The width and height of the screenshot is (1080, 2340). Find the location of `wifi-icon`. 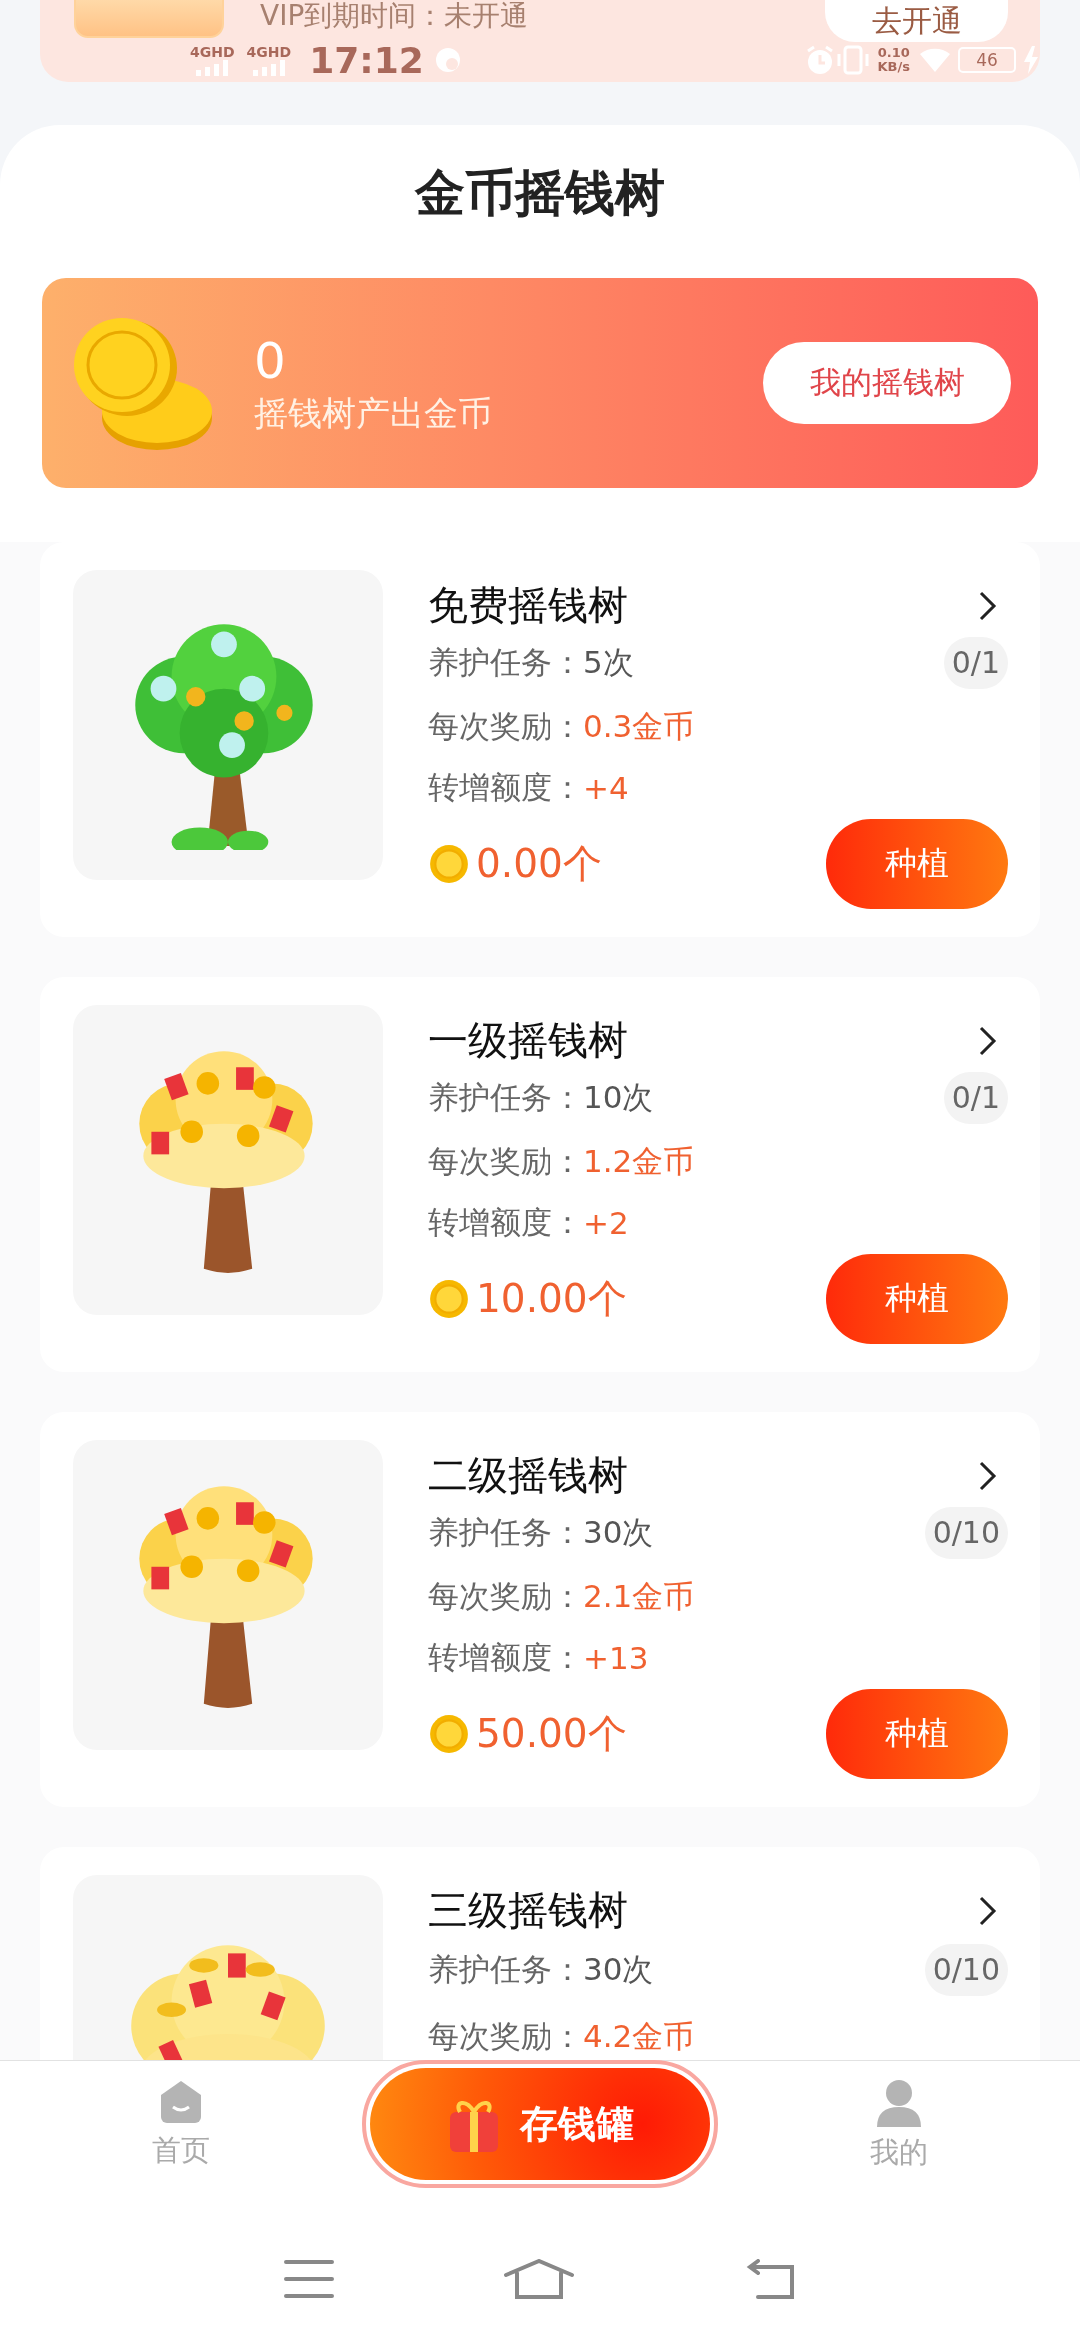

wifi-icon is located at coordinates (935, 60).